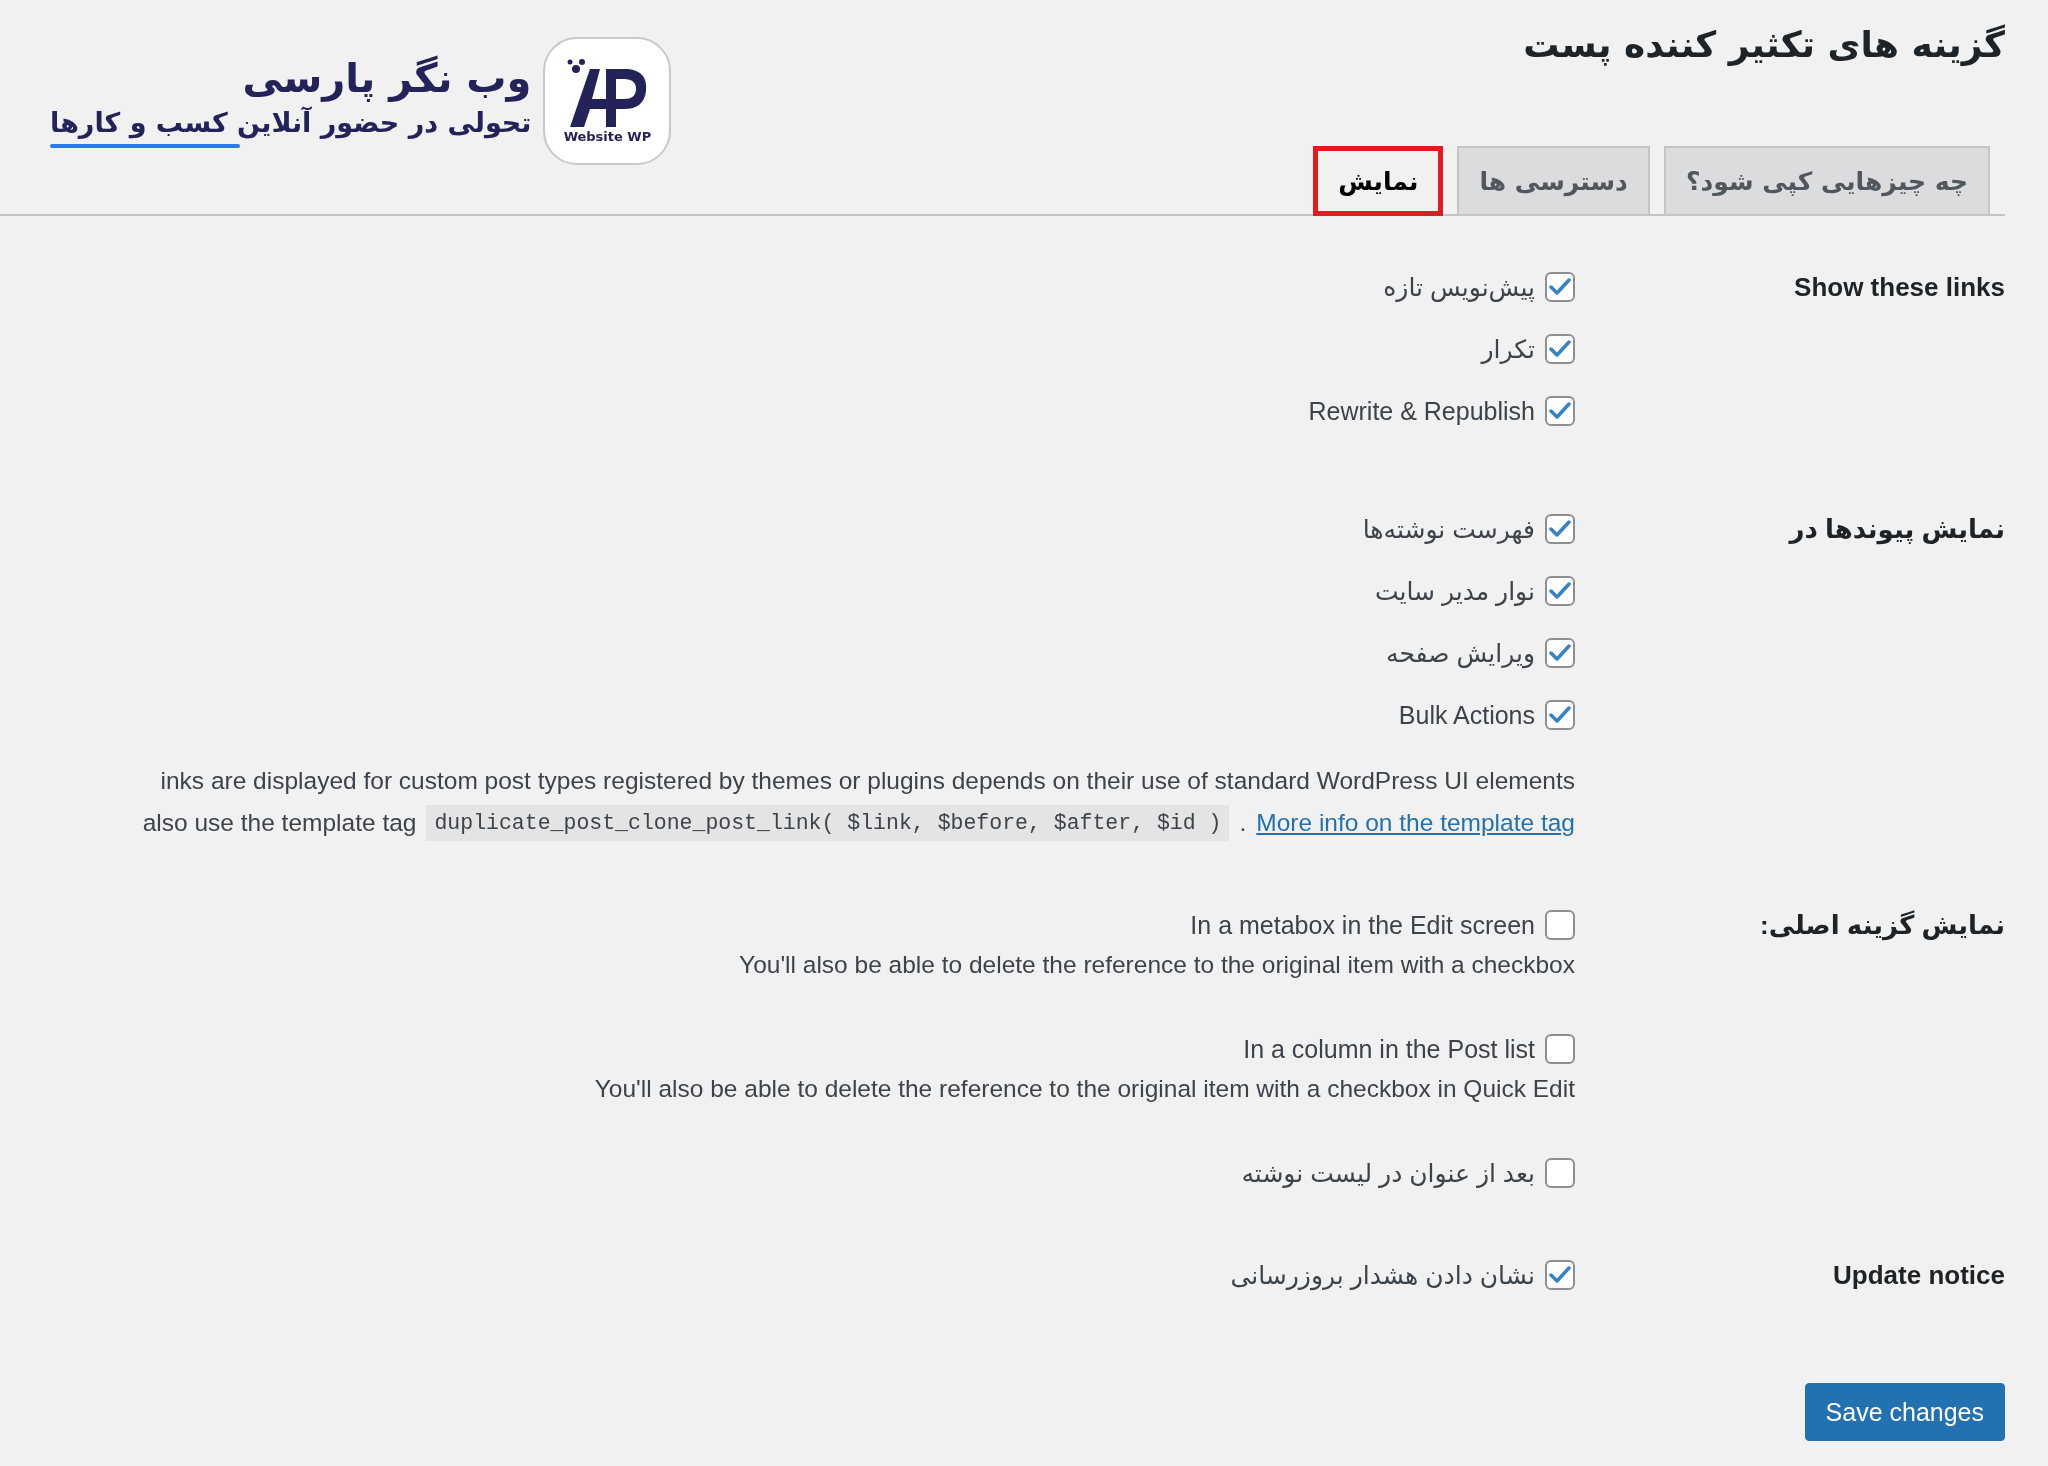  What do you see at coordinates (1157, 965) in the screenshot?
I see `option-description: You'll also be able to delete the reference to the original item with a checkbox` at bounding box center [1157, 965].